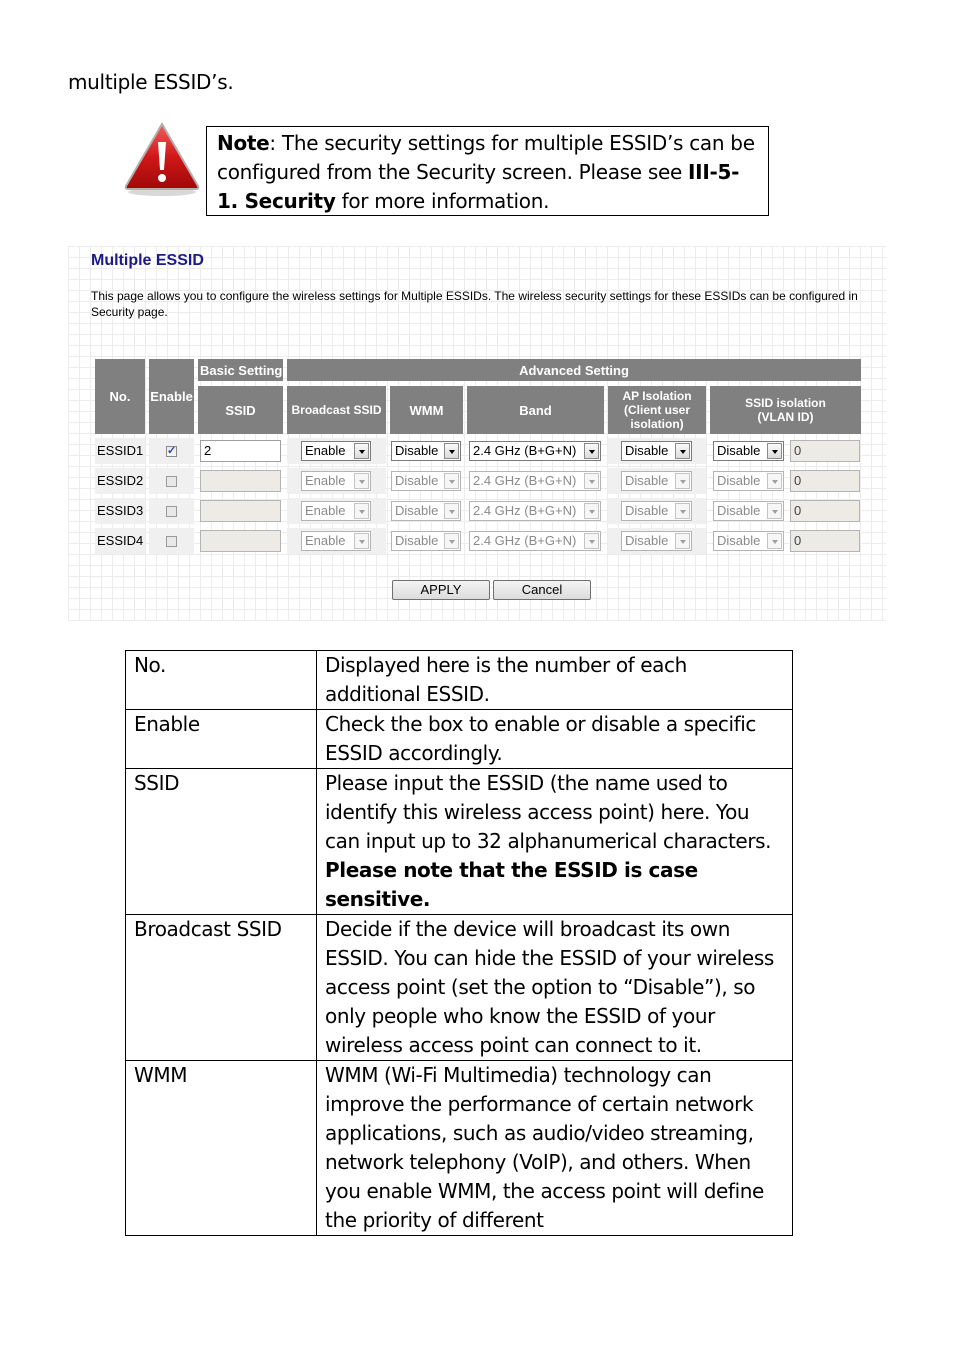 This screenshot has width=954, height=1350. What do you see at coordinates (442, 201) in the screenshot?
I see `note-text-end: for more information.` at bounding box center [442, 201].